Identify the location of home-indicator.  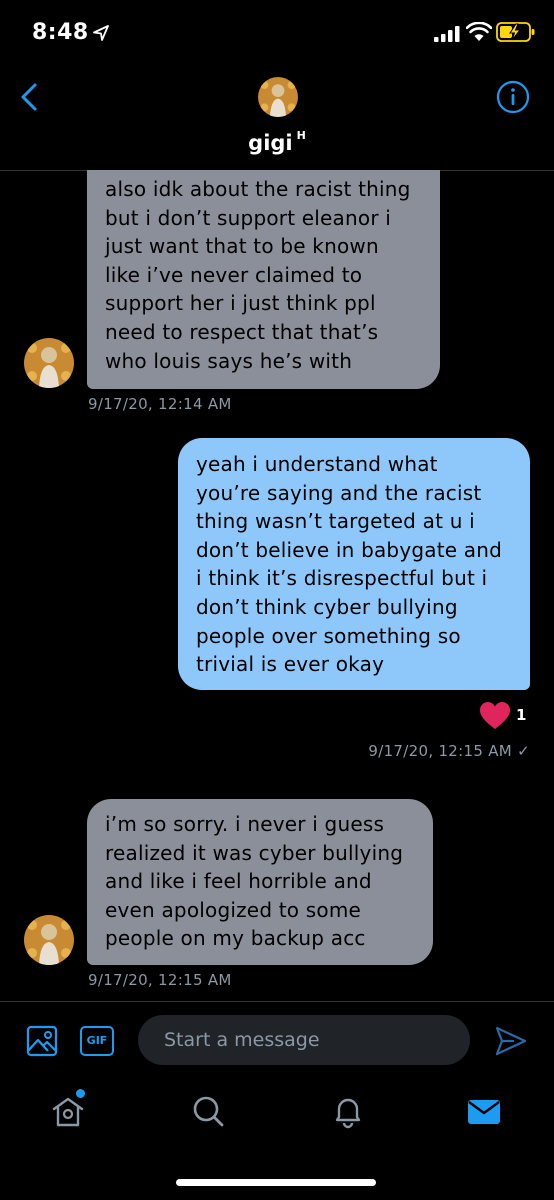
(276, 1182).